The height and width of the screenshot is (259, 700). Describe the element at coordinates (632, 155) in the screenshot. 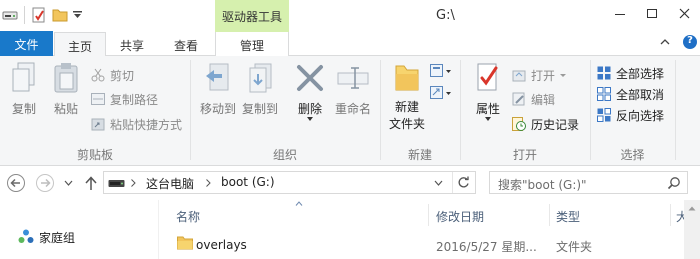

I see `select-group-label: 选择` at that location.